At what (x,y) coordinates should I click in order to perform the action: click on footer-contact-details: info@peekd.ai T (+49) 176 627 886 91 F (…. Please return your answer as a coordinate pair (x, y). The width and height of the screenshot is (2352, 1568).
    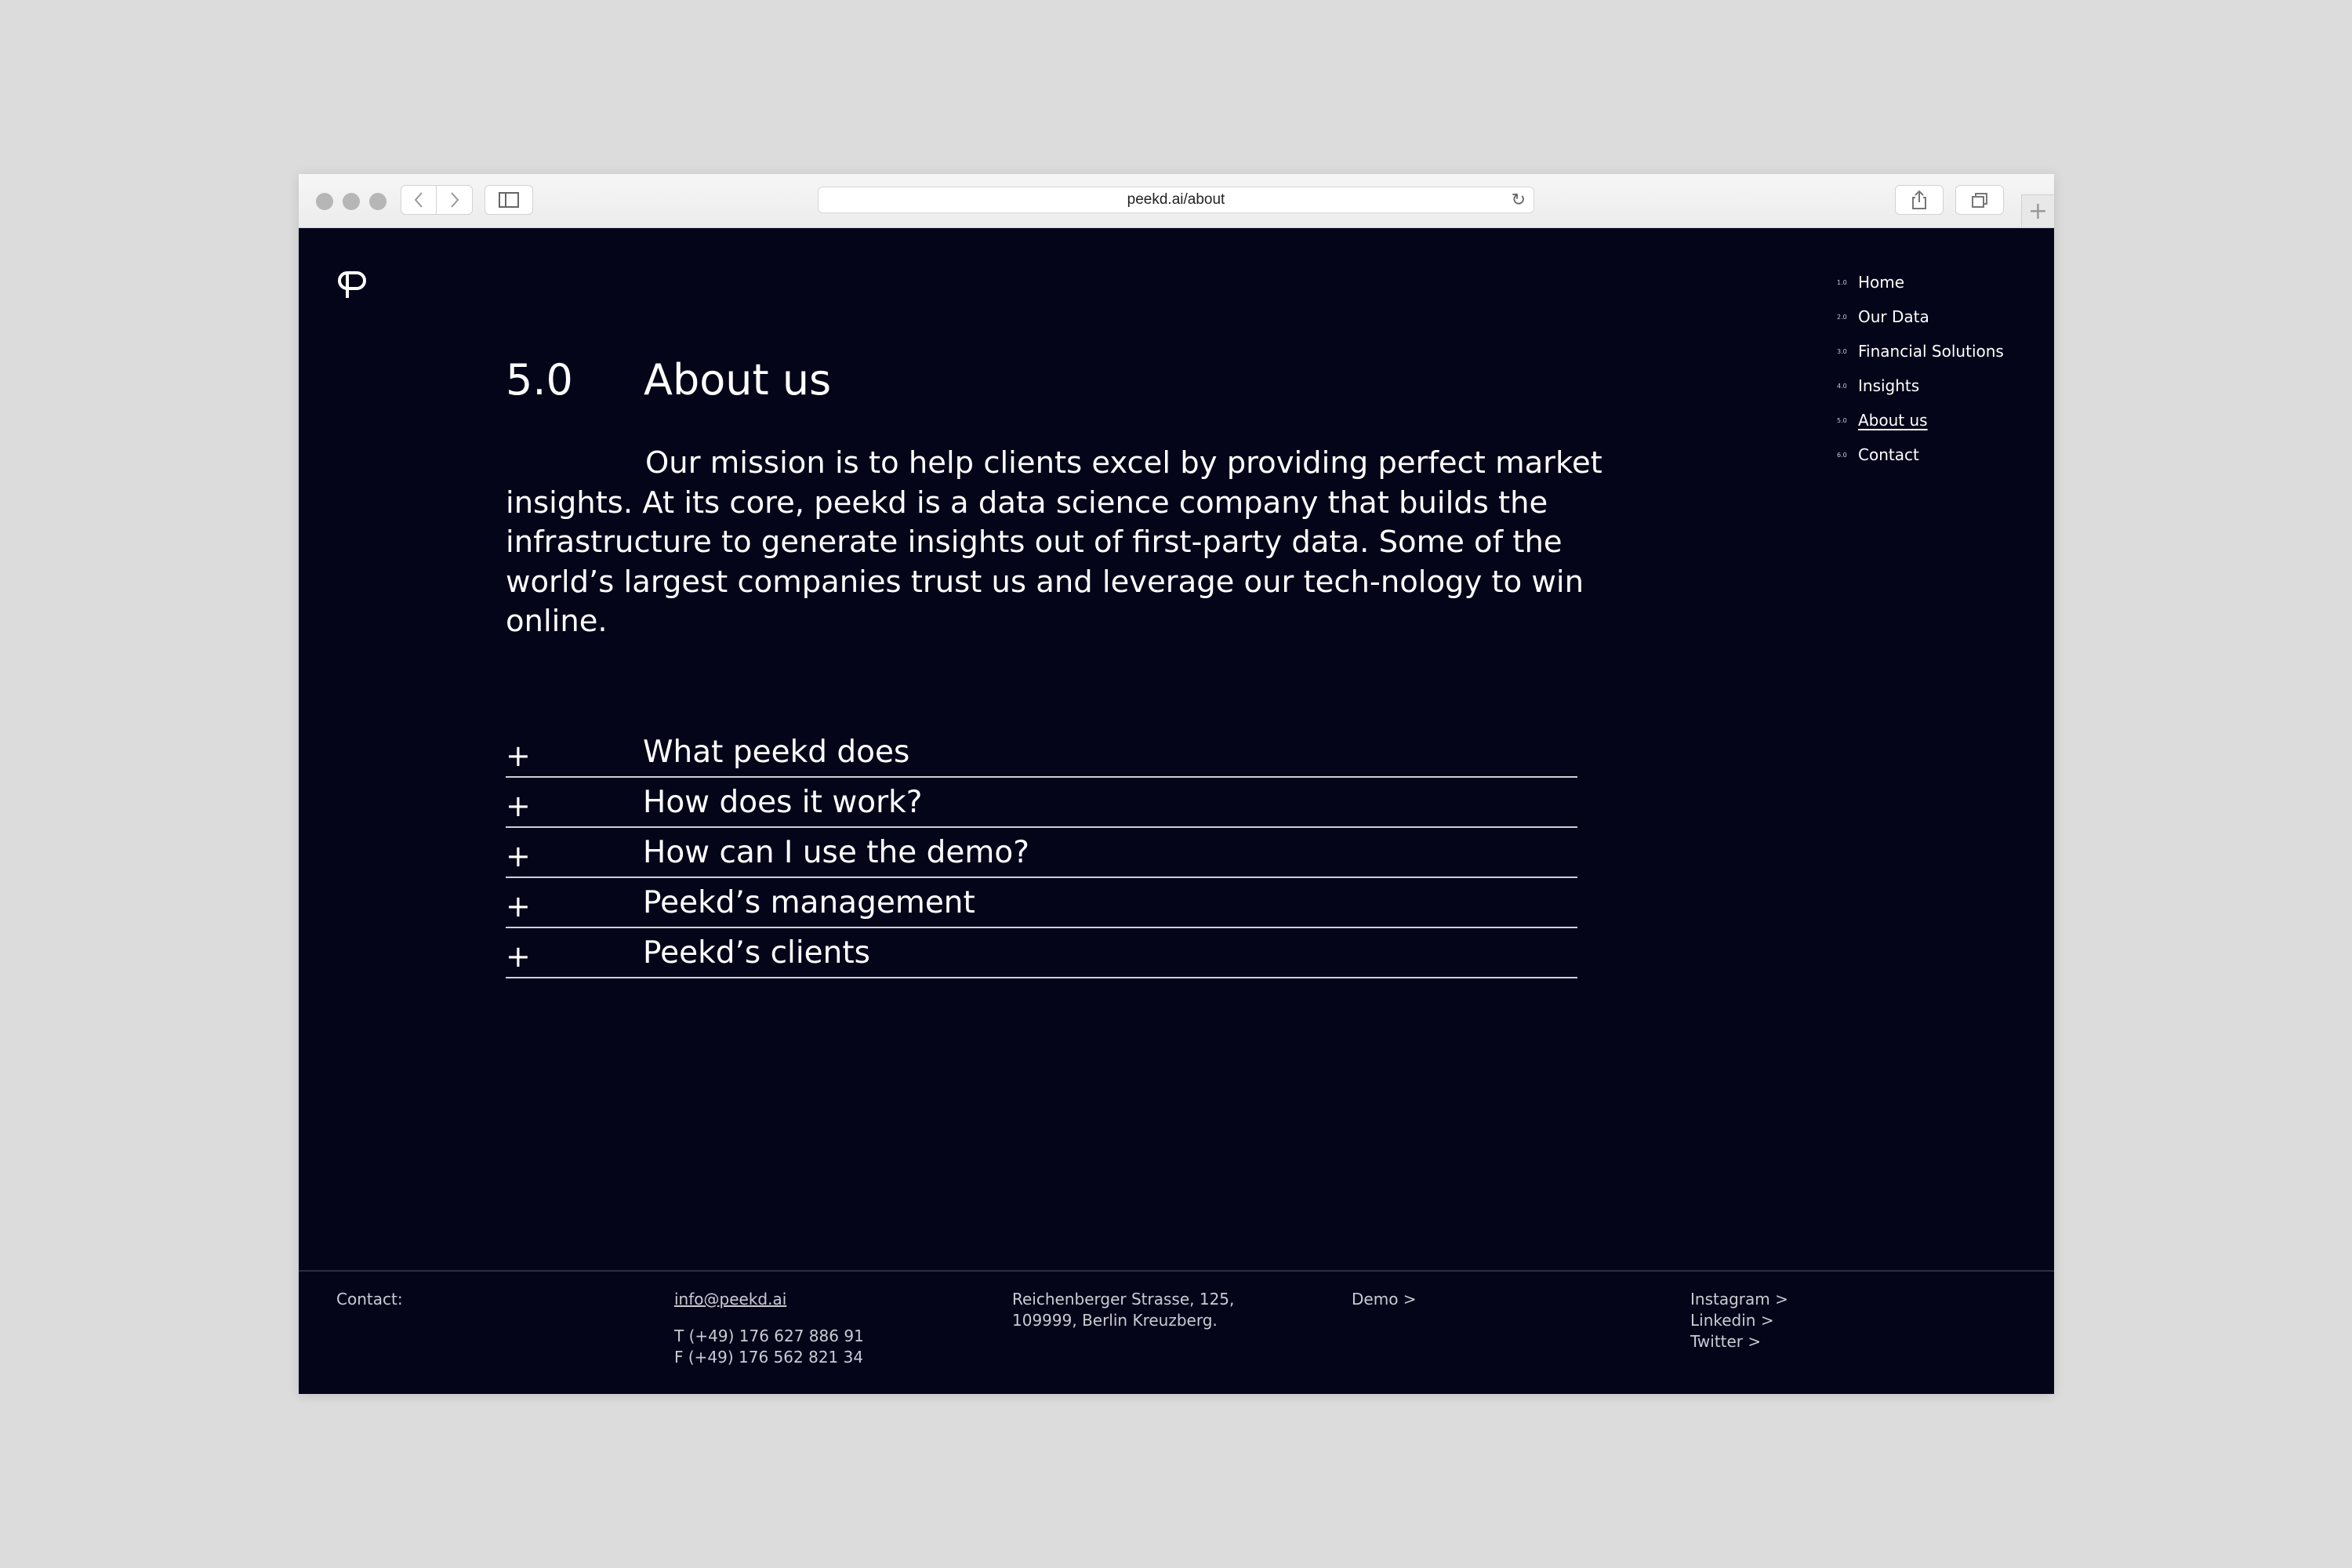
    Looking at the image, I should click on (769, 1328).